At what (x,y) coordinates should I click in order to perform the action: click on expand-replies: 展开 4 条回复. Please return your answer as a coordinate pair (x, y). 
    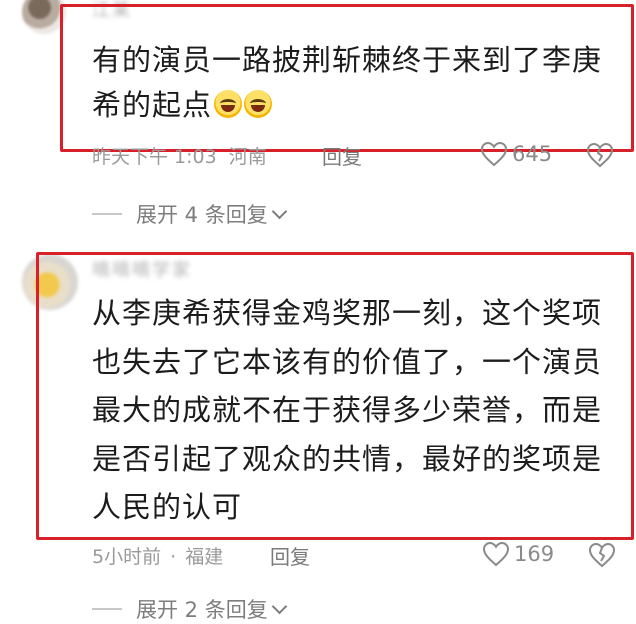
    Looking at the image, I should click on (189, 214).